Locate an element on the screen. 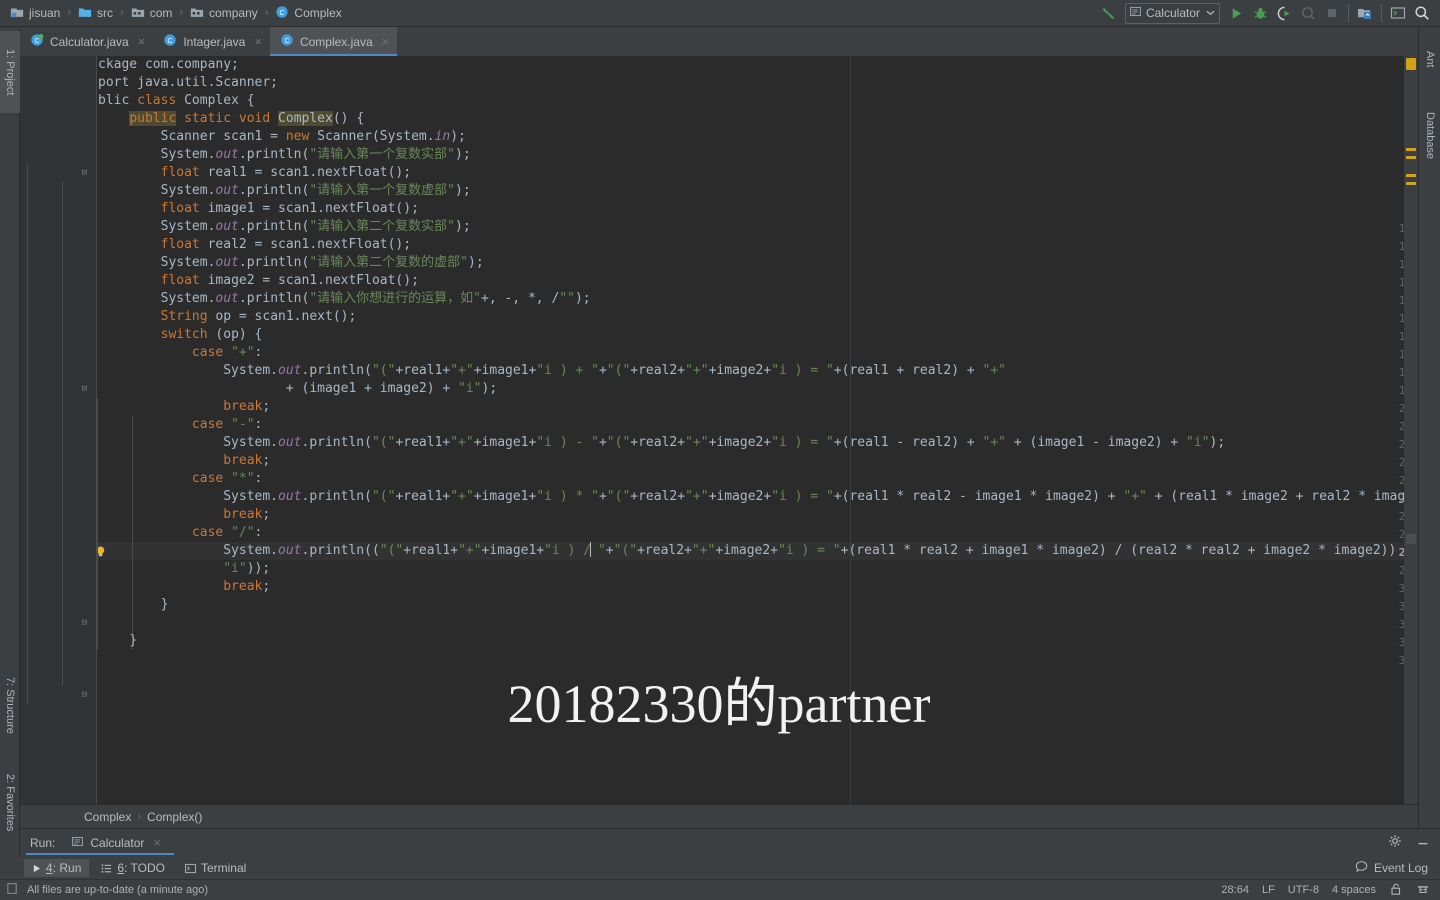 The width and height of the screenshot is (1440, 900). hector-icon is located at coordinates (1423, 890).